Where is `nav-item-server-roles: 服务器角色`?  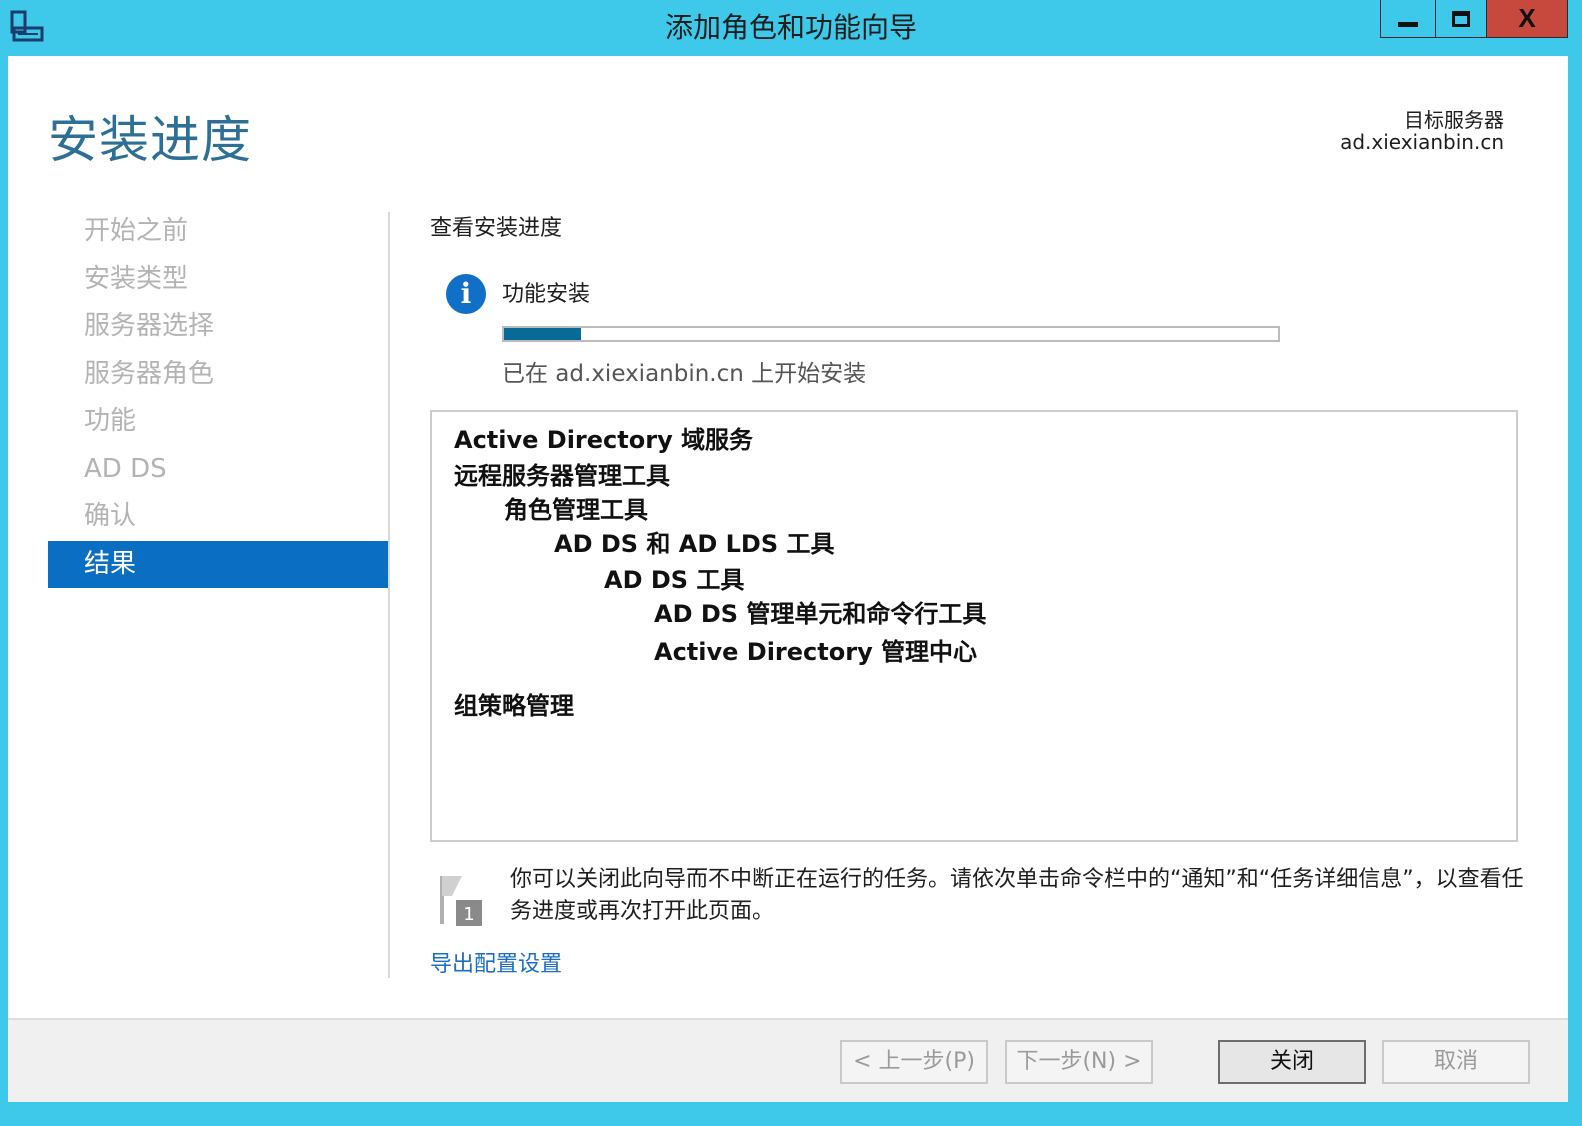 nav-item-server-roles: 服务器角色 is located at coordinates (218, 375).